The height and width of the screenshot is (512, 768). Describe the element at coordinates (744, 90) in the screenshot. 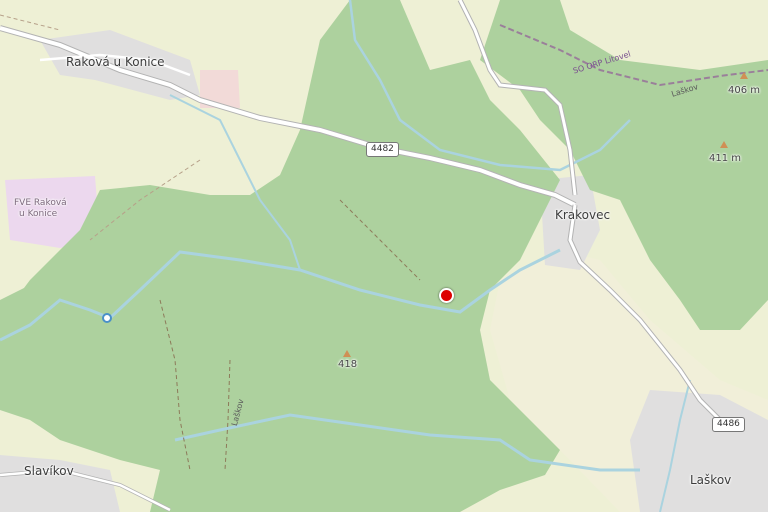

I see `peak-label-406: 406 m` at that location.